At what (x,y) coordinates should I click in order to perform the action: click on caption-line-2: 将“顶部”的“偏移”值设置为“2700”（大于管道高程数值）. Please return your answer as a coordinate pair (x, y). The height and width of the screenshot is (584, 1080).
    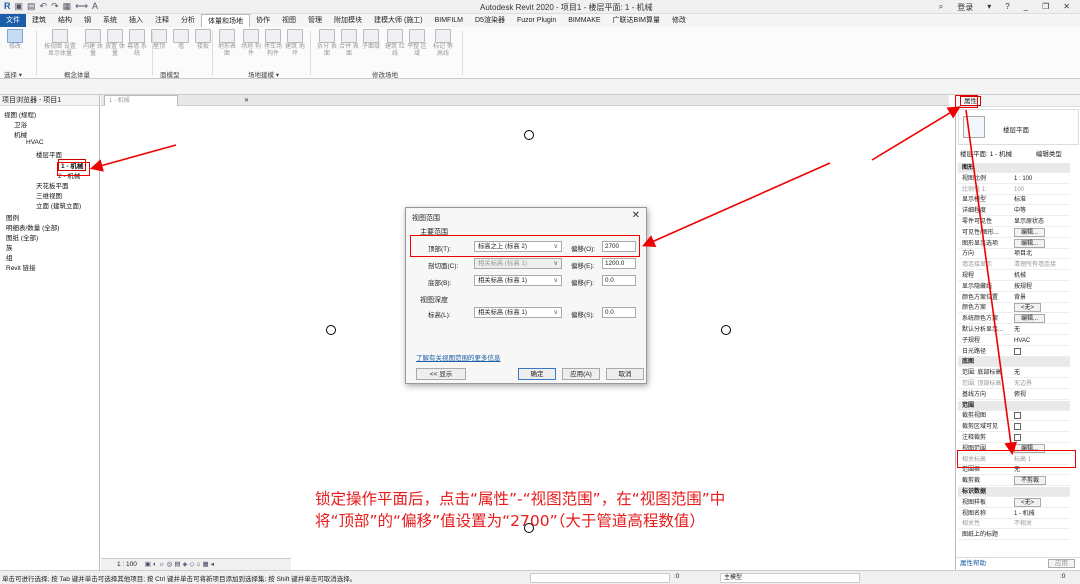
    Looking at the image, I should click on (510, 521).